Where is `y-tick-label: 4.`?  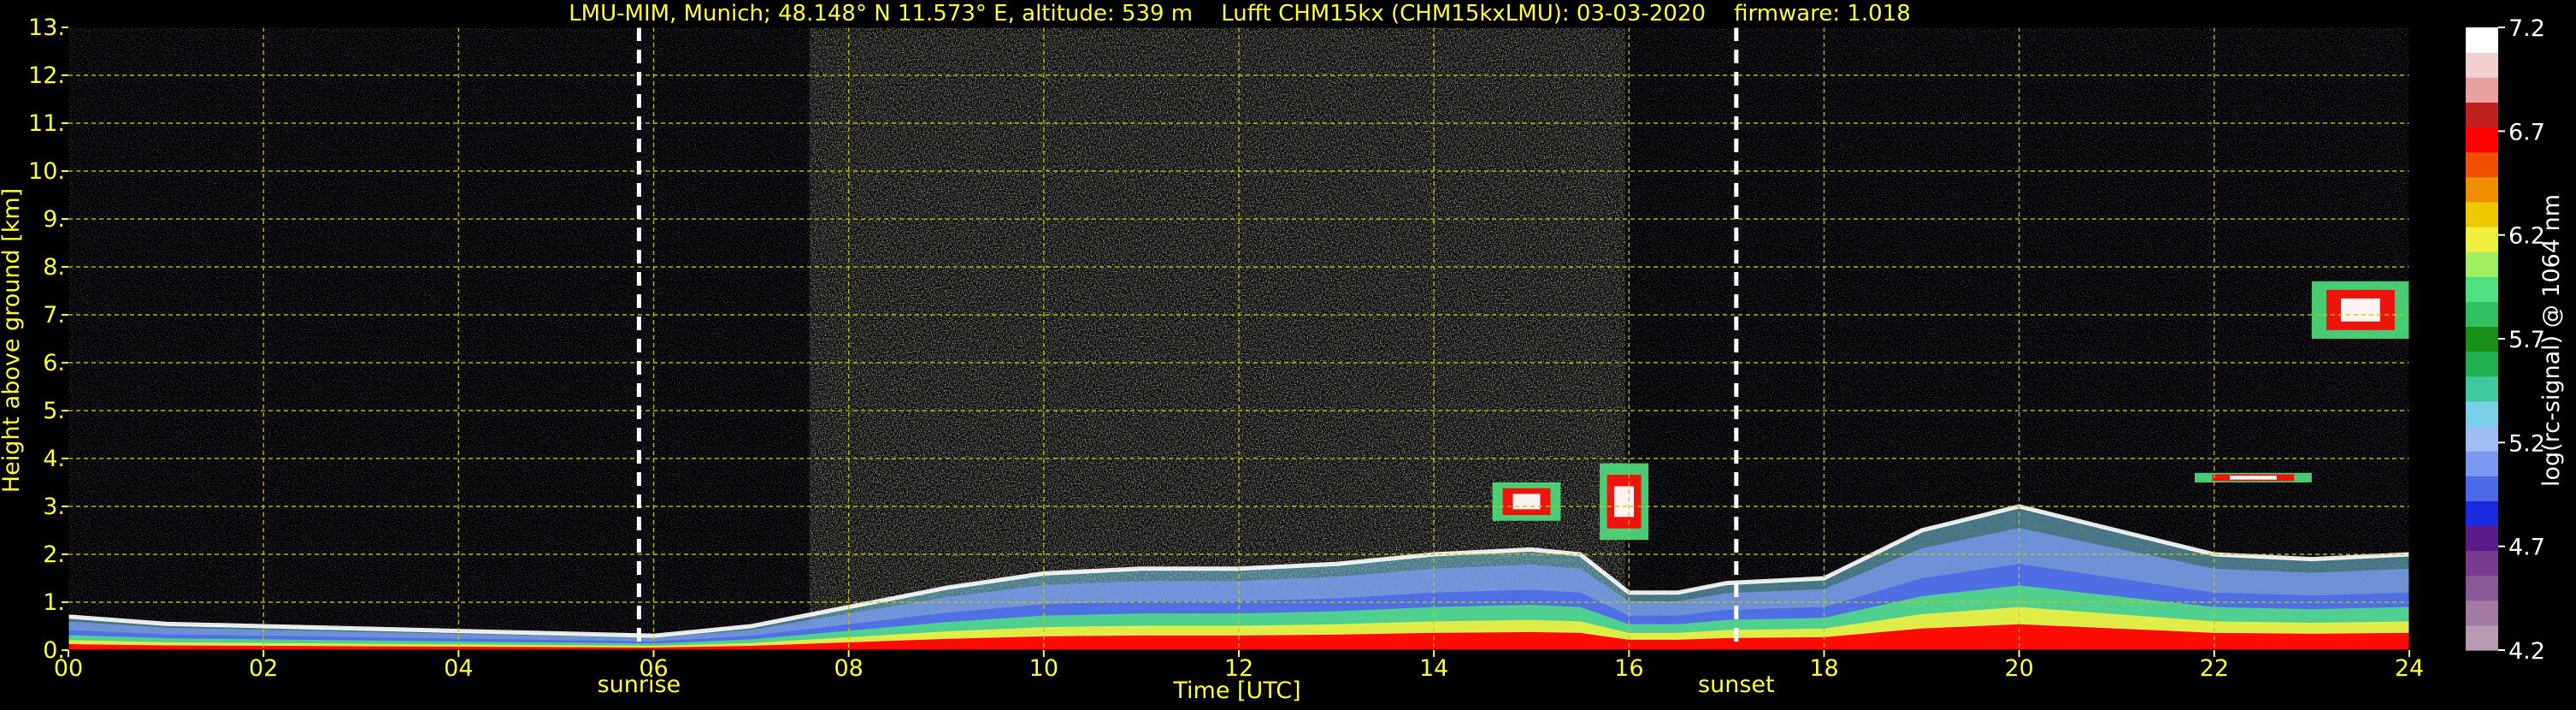 y-tick-label: 4. is located at coordinates (54, 459).